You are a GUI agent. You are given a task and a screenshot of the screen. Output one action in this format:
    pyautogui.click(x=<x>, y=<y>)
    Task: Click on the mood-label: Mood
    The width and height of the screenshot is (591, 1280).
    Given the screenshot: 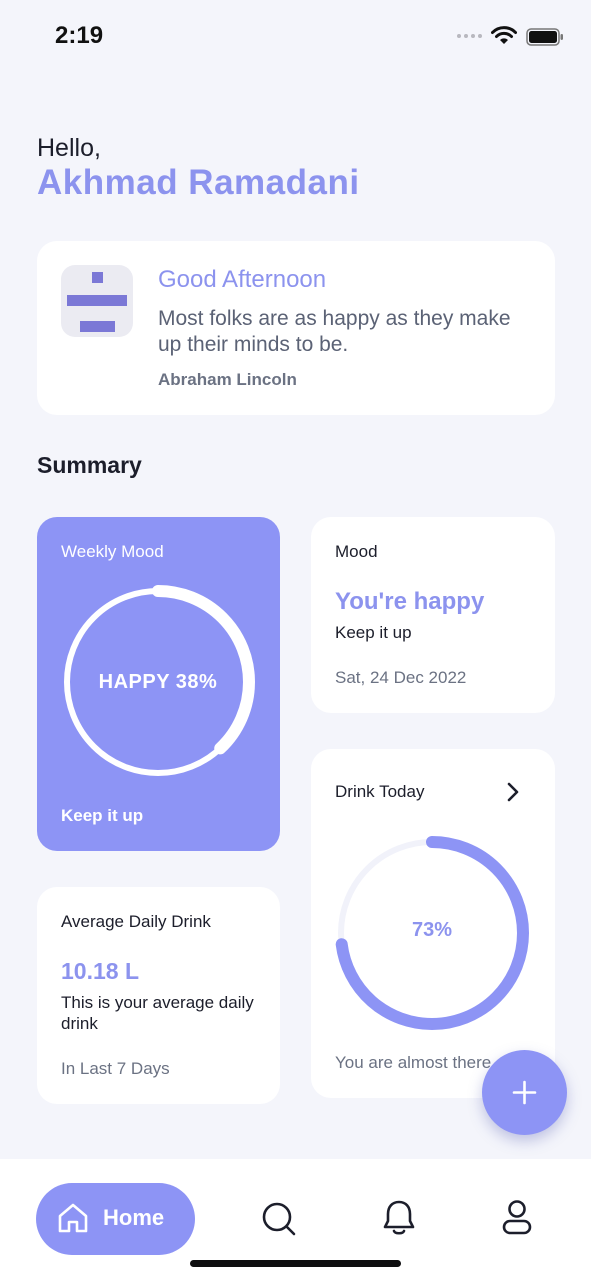 What is the action you would take?
    pyautogui.click(x=356, y=551)
    